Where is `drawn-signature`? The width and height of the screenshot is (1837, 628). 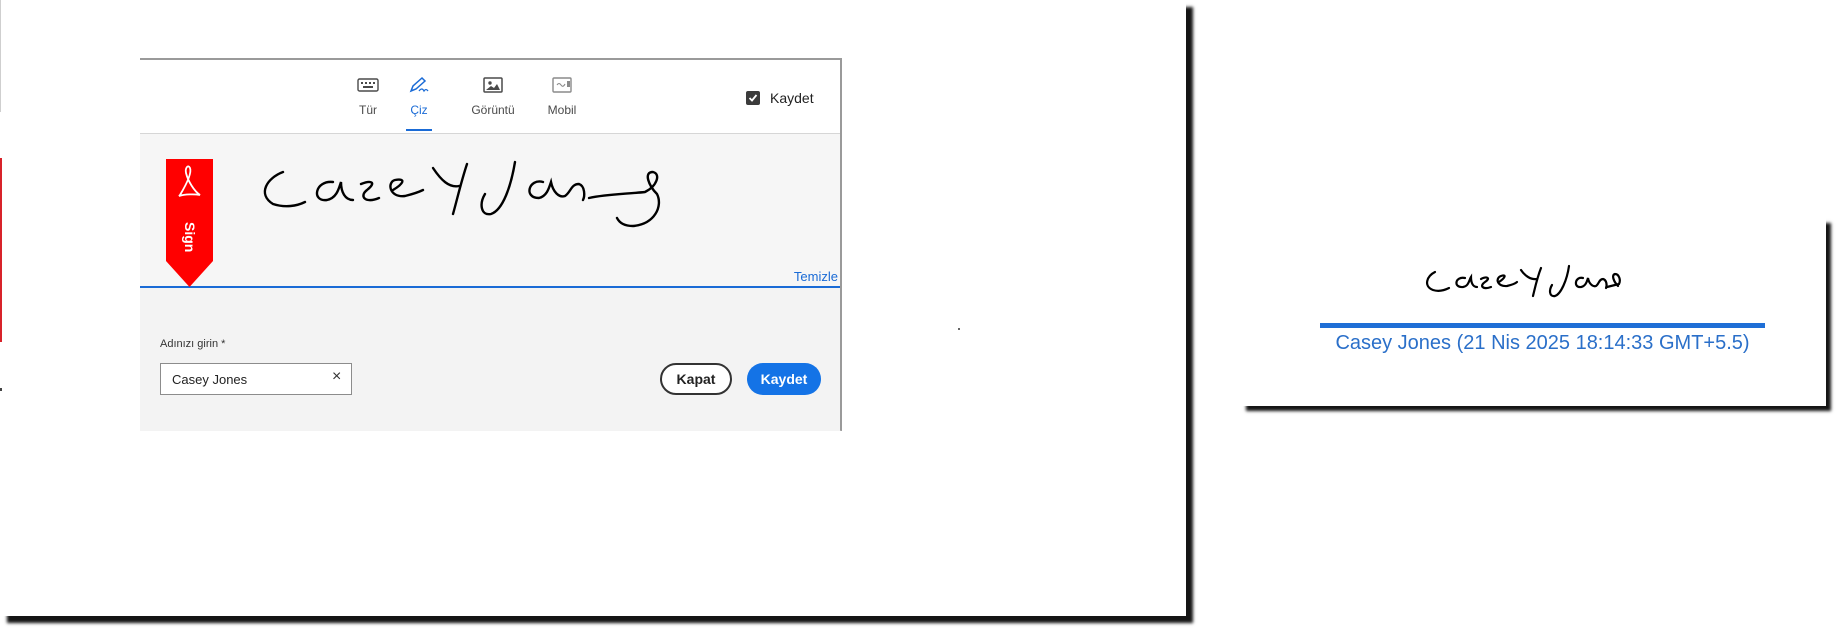
drawn-signature is located at coordinates (462, 194).